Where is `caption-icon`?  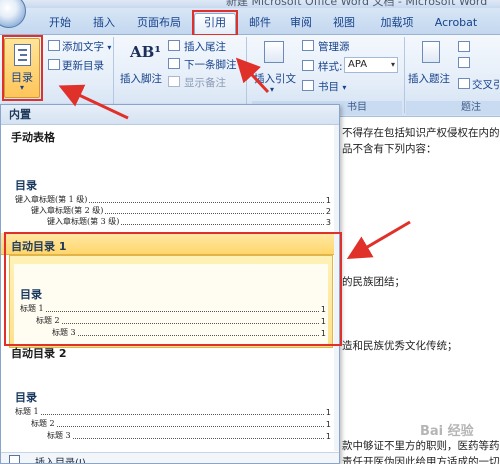 caption-icon is located at coordinates (431, 52).